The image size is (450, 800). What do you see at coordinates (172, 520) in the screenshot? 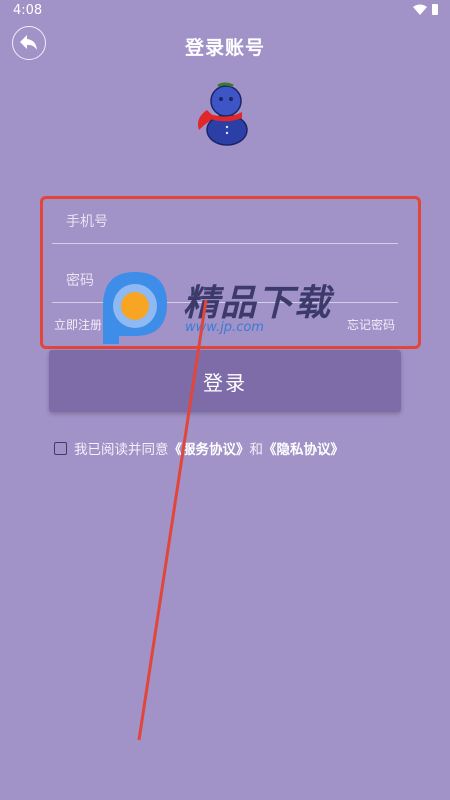
I see `annotation-line` at bounding box center [172, 520].